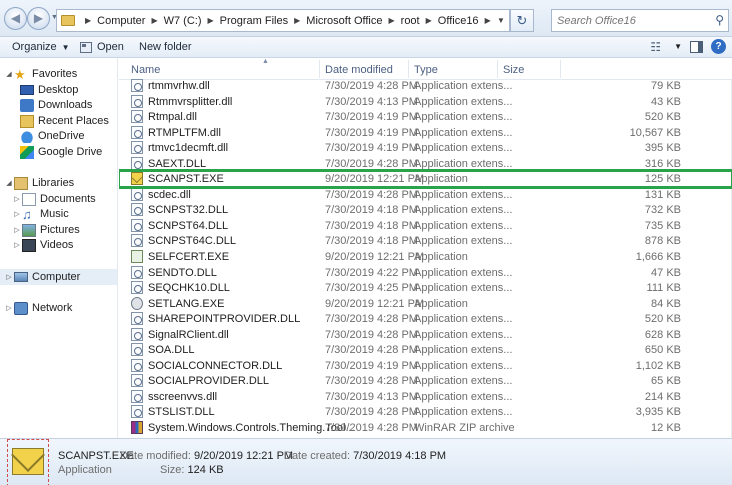 This screenshot has width=732, height=485. Describe the element at coordinates (662, 148) in the screenshot. I see `file-size: 395 KB` at that location.